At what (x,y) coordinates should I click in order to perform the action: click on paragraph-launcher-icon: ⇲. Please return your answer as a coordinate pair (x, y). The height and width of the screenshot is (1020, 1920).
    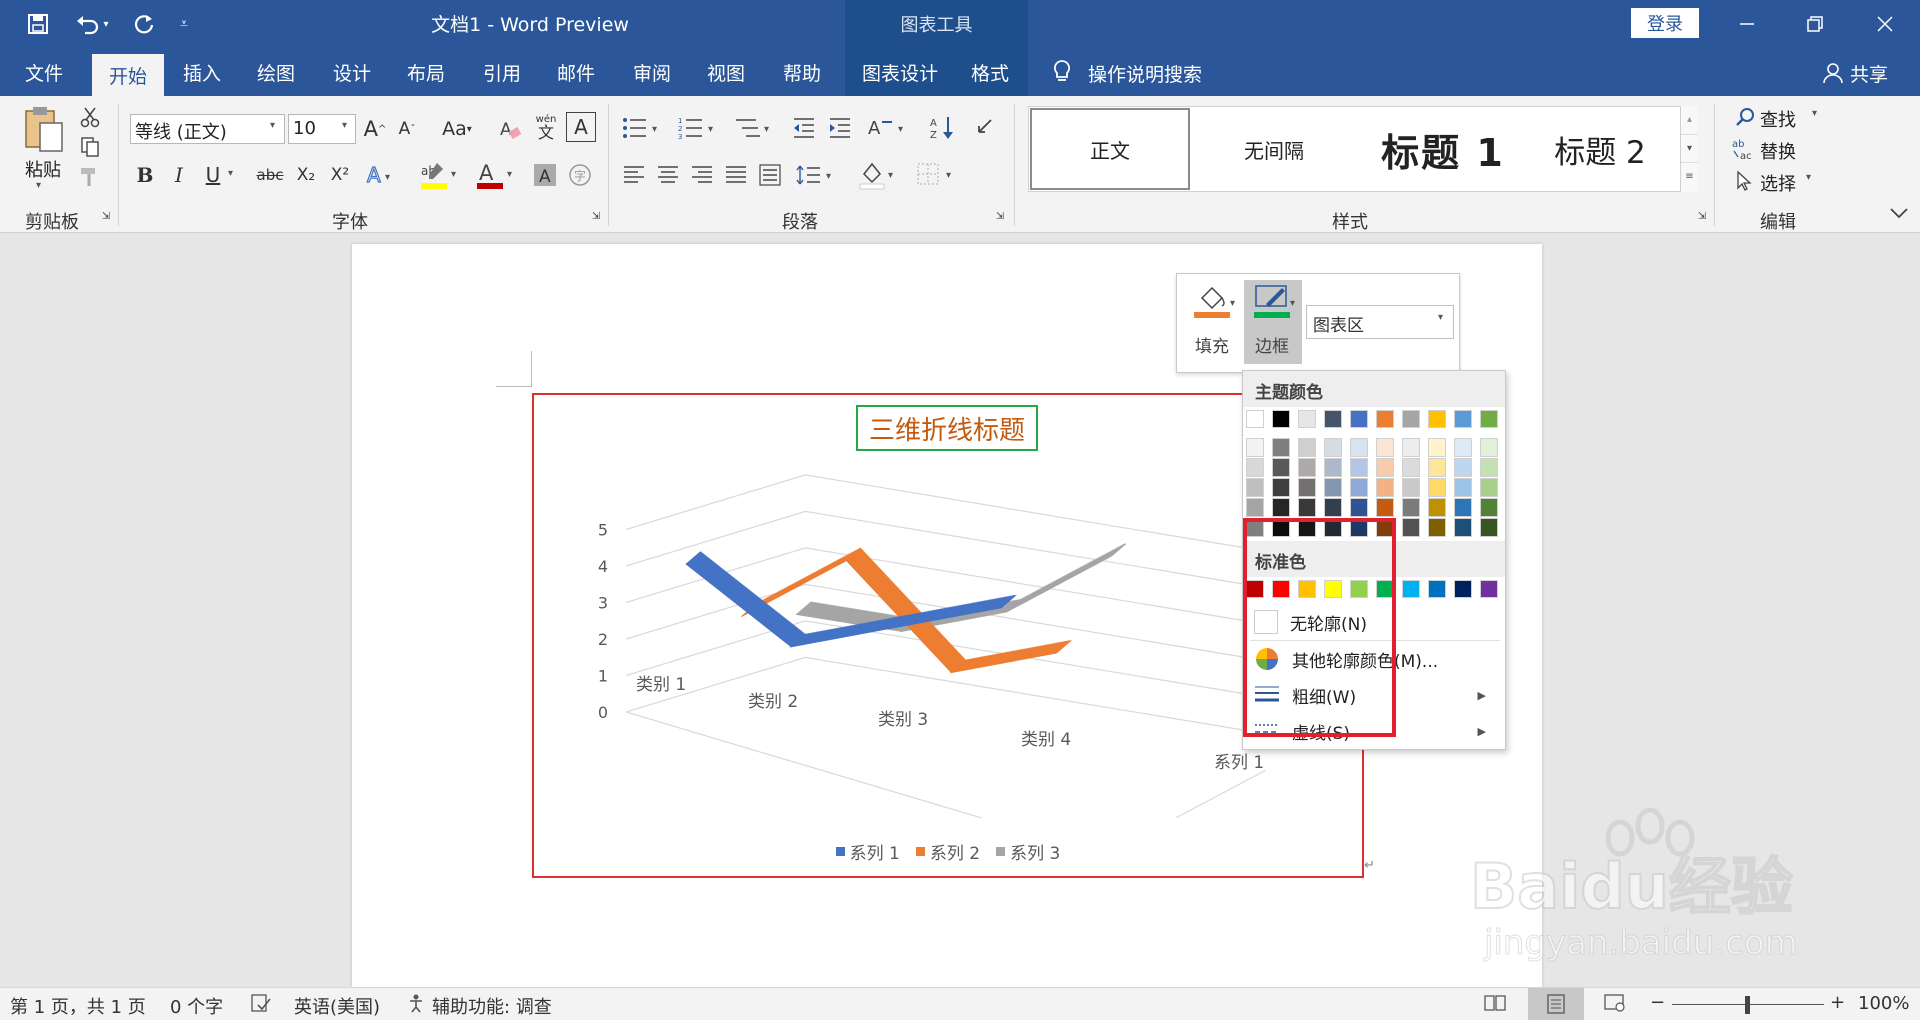
    Looking at the image, I should click on (1000, 216).